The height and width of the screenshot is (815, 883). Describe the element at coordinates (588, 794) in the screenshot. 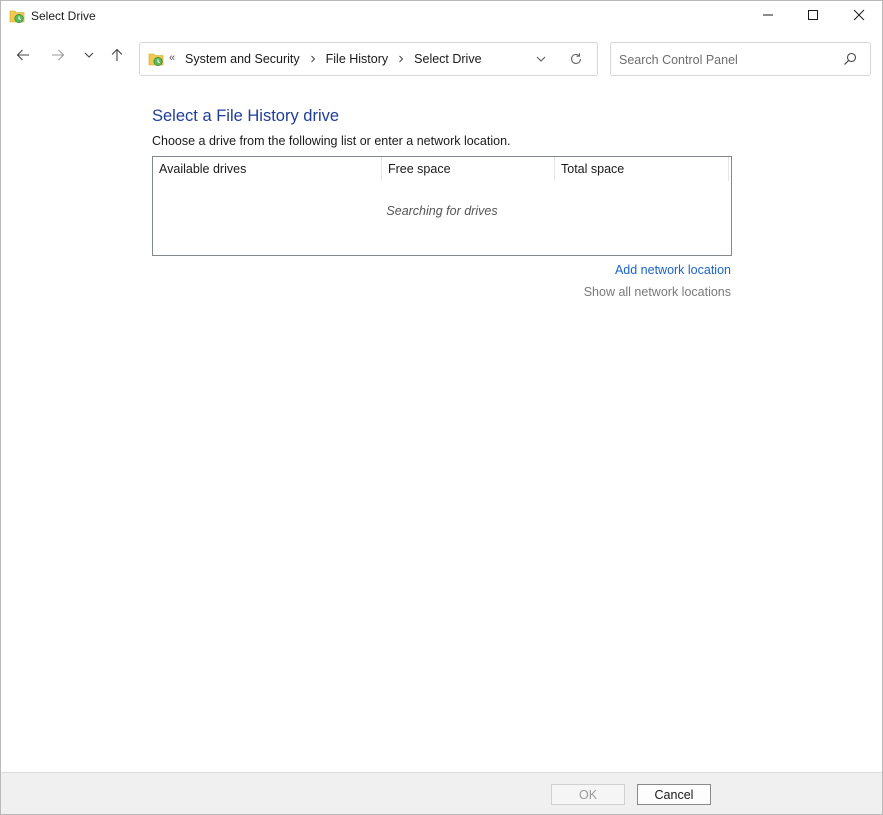

I see `ok-button: OK` at that location.